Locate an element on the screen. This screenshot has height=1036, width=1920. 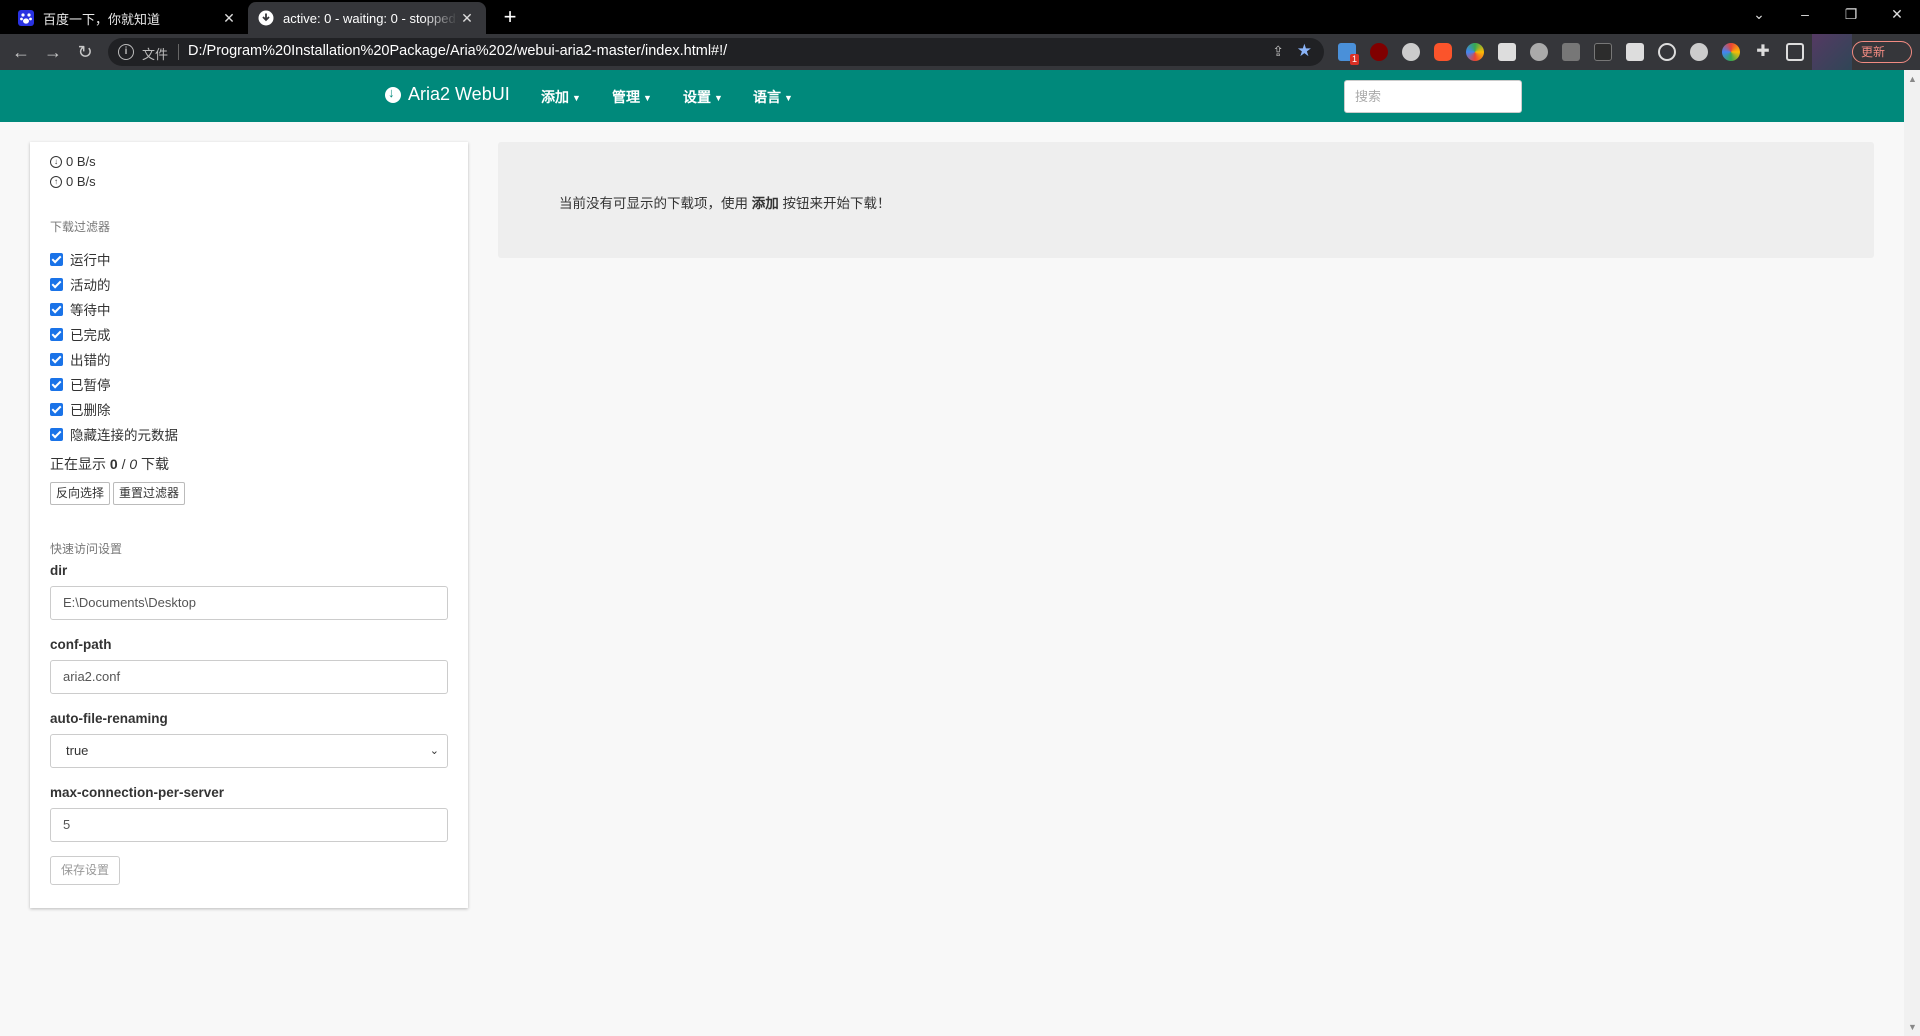
upload-speed-icon: ↑ is located at coordinates (56, 181).